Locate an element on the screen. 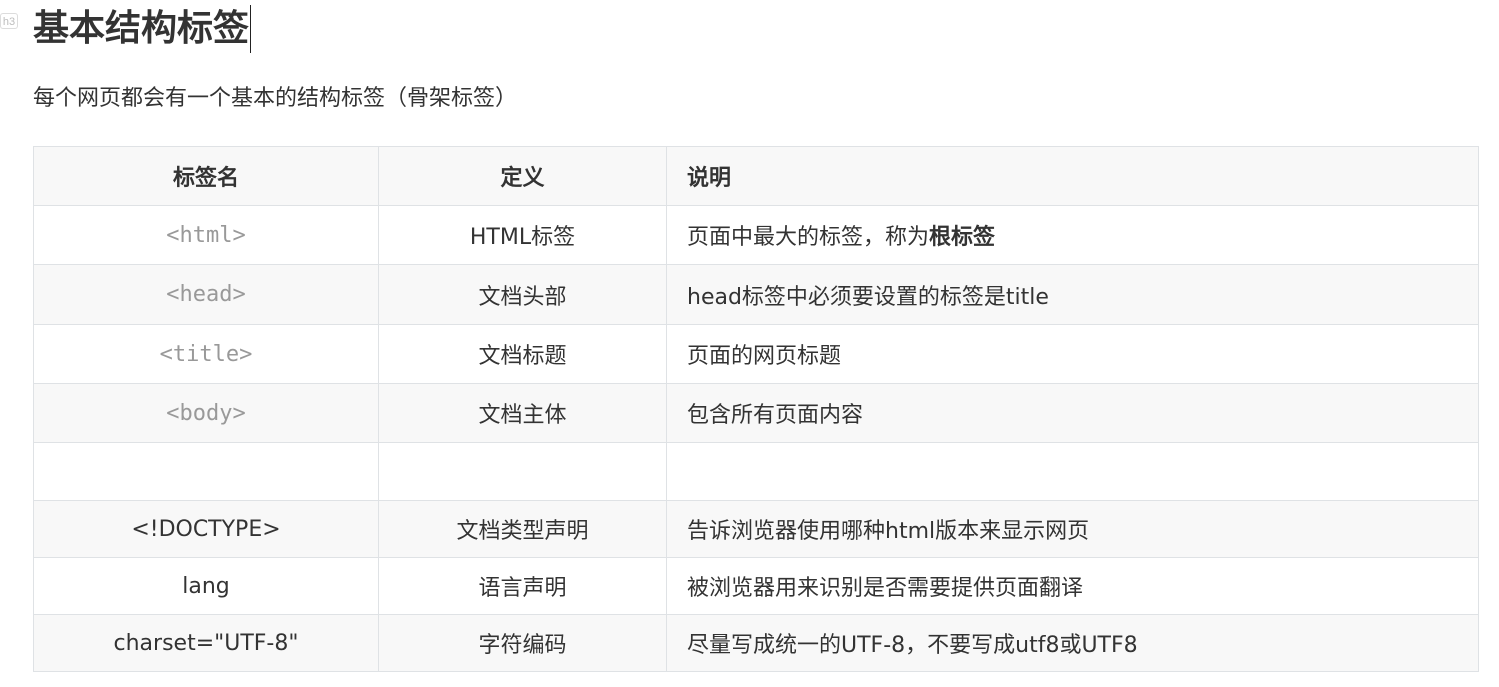  code-tag: <body> is located at coordinates (206, 413).